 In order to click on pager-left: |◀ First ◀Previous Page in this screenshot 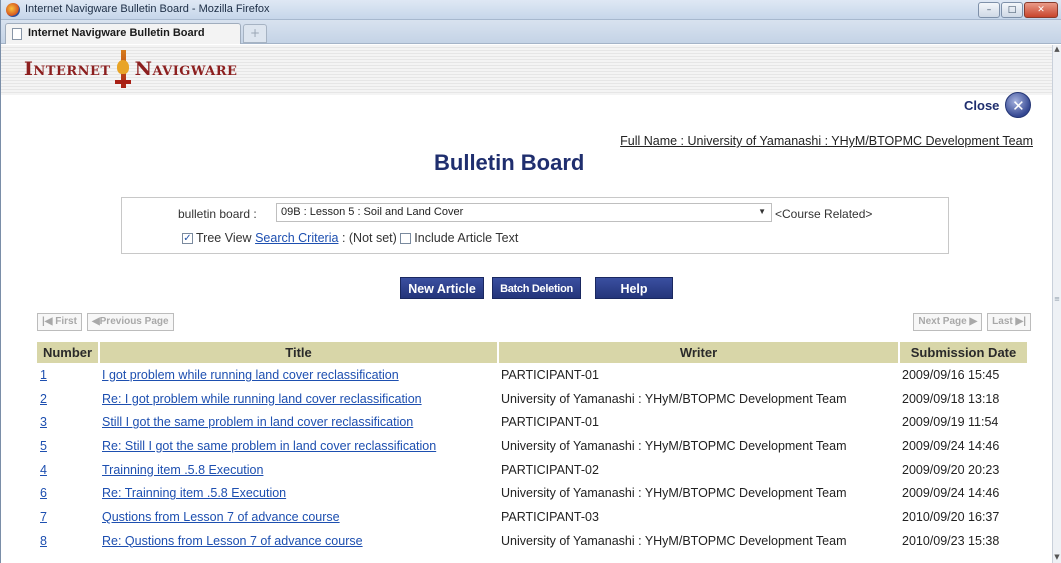, I will do `click(105, 322)`.